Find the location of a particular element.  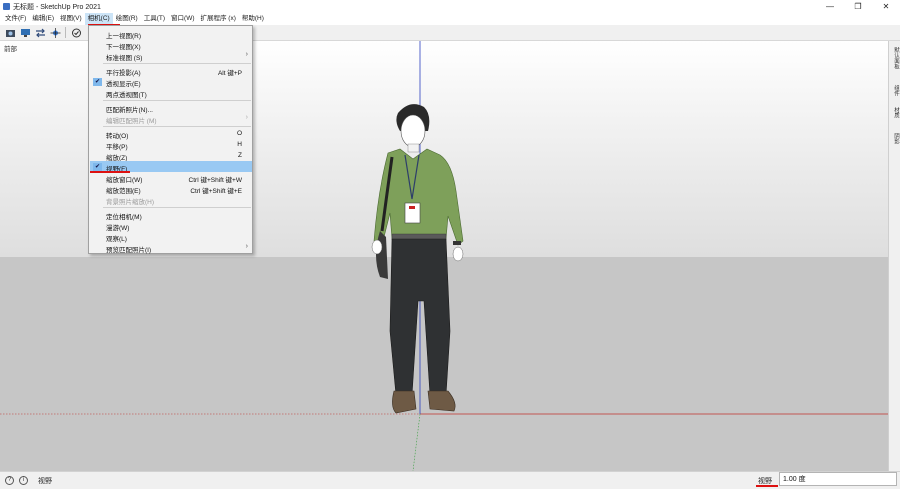

figure-right-hand is located at coordinates (458, 254).